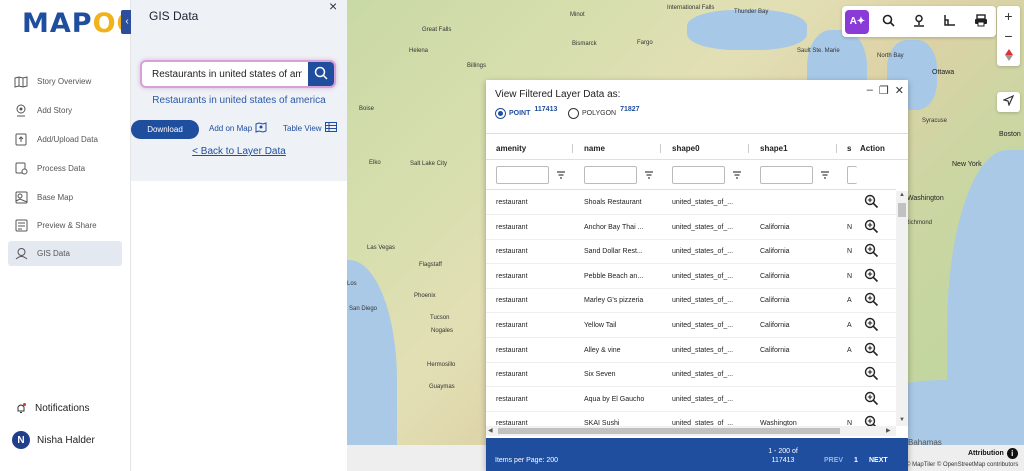 The width and height of the screenshot is (1024, 471). What do you see at coordinates (888, 430) in the screenshot?
I see `scroll-right-icon: ▶` at bounding box center [888, 430].